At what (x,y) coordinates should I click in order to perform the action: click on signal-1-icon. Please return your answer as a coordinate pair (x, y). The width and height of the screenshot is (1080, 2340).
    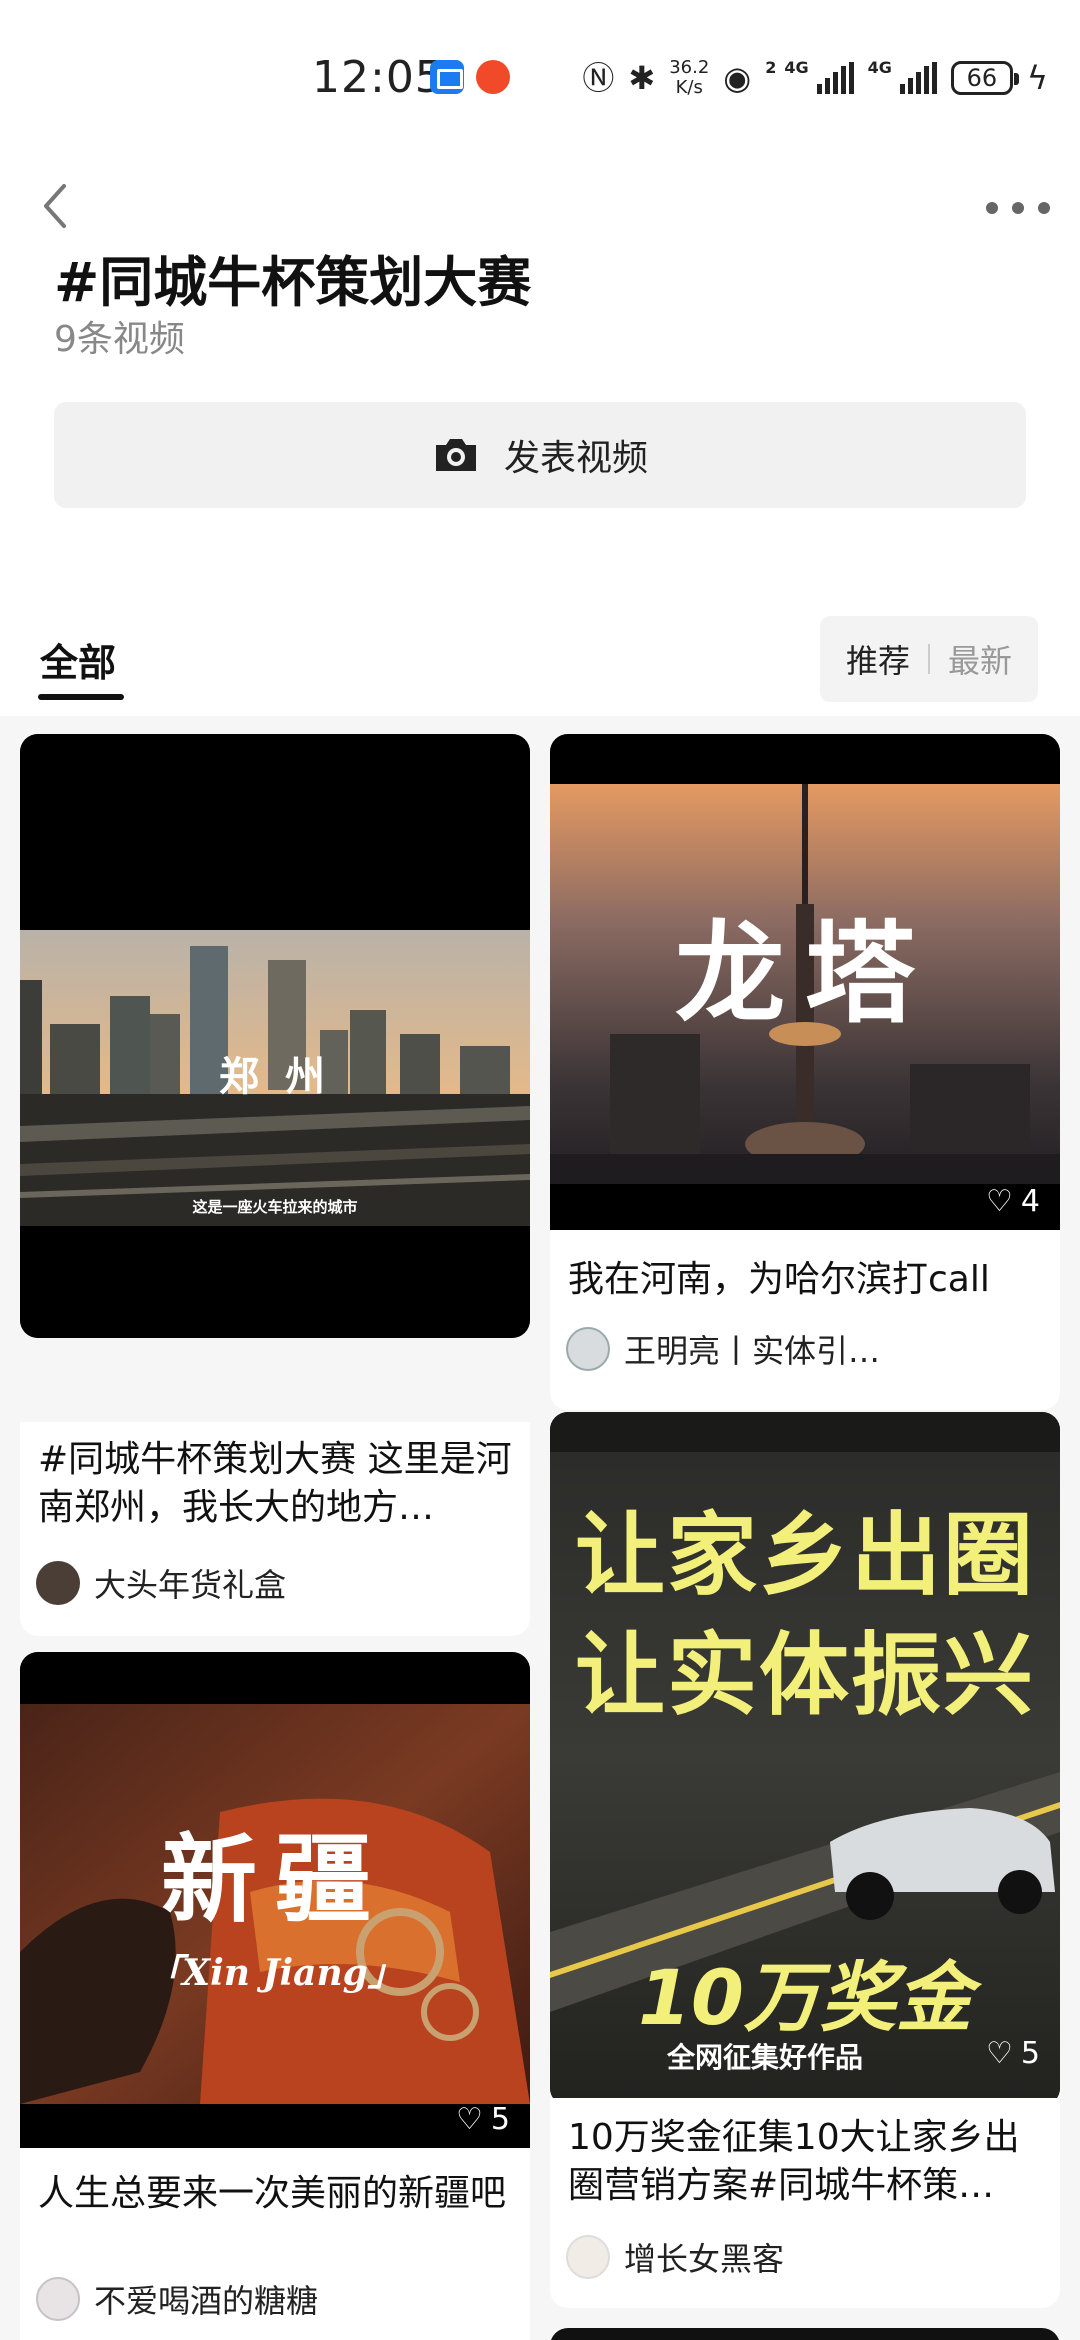
    Looking at the image, I should click on (835, 78).